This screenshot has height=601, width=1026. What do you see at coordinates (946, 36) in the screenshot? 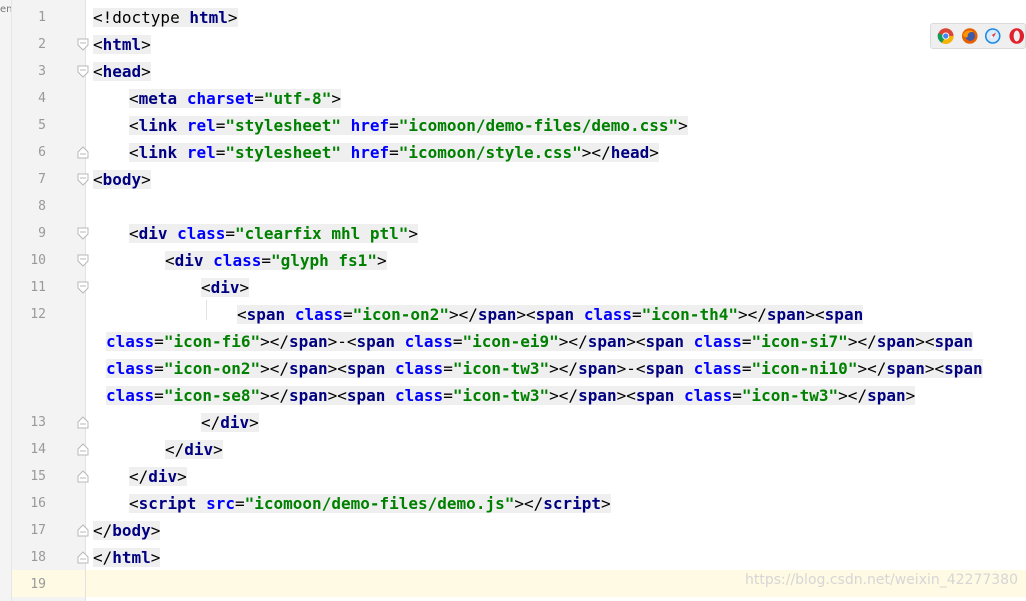
I see `chrome-icon` at bounding box center [946, 36].